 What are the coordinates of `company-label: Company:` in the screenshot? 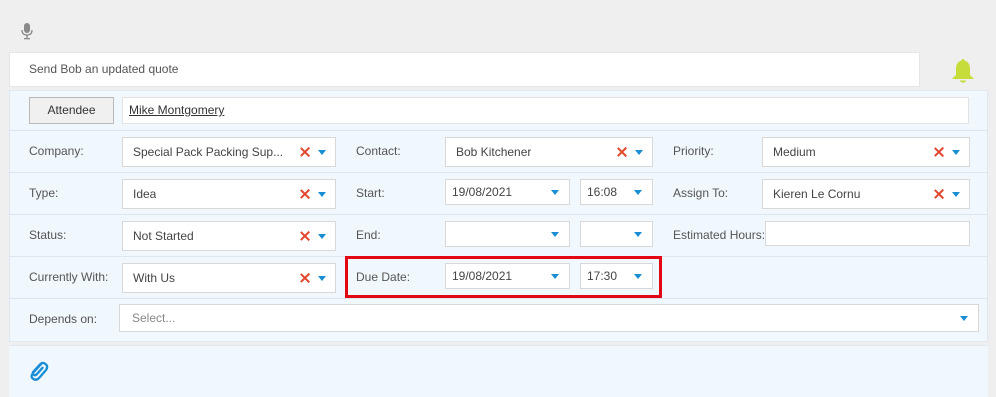 It's located at (56, 151).